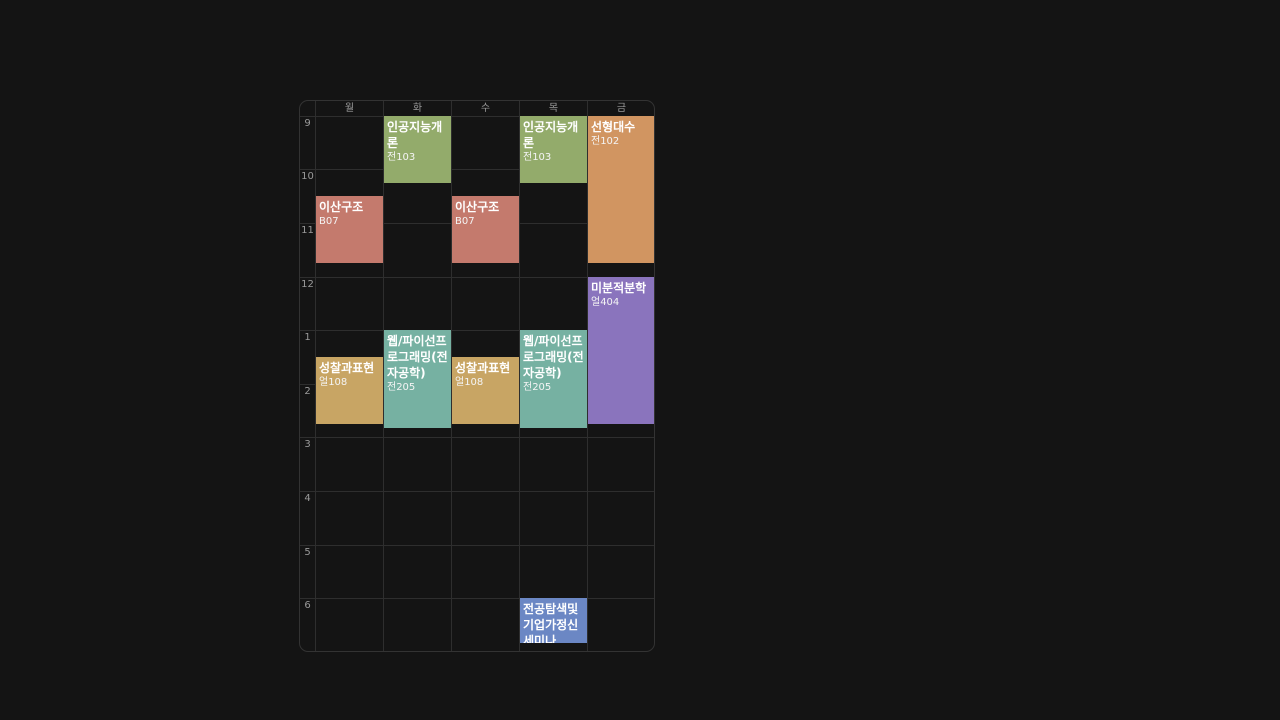  Describe the element at coordinates (605, 141) in the screenshot. I see `course-room: 전102` at that location.